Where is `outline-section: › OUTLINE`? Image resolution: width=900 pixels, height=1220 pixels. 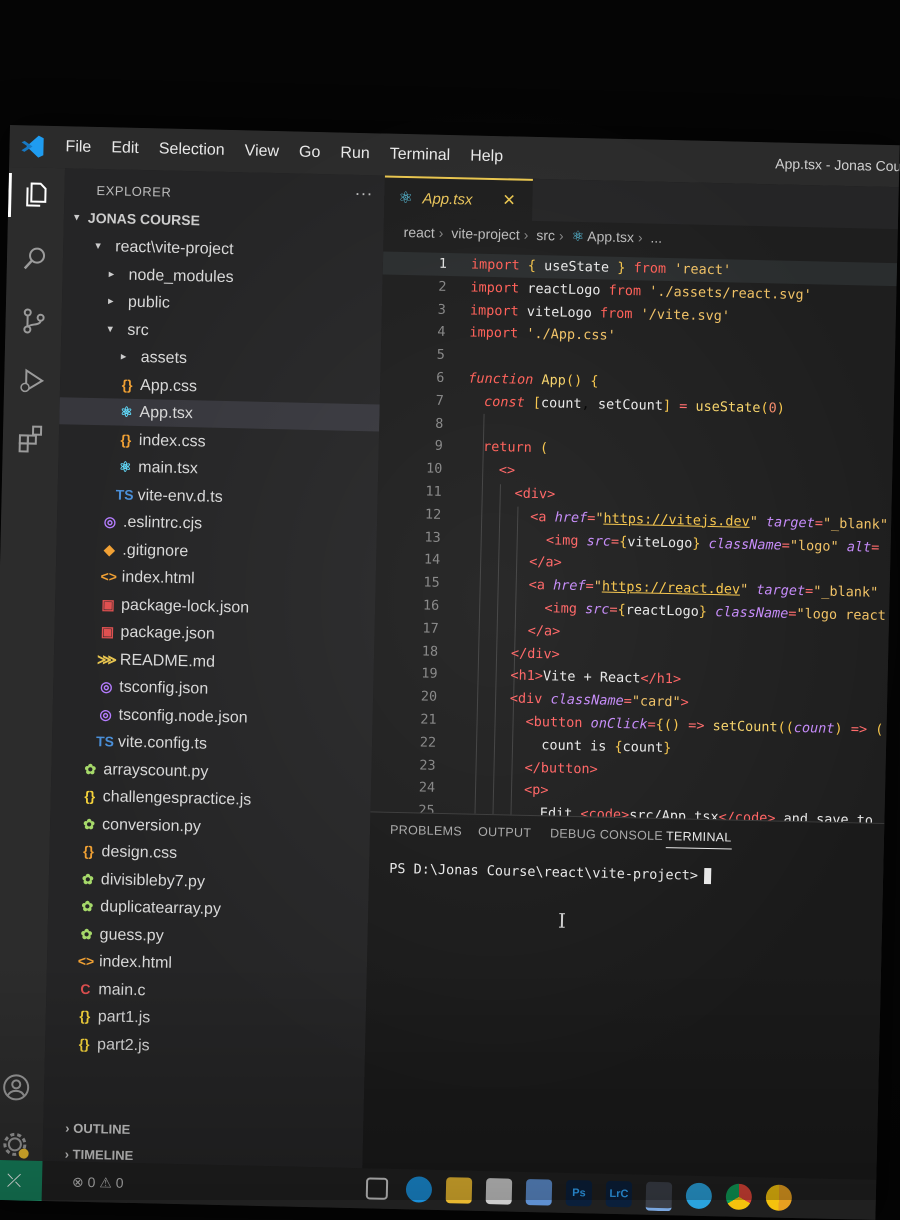
outline-section: › OUTLINE is located at coordinates (97, 1129).